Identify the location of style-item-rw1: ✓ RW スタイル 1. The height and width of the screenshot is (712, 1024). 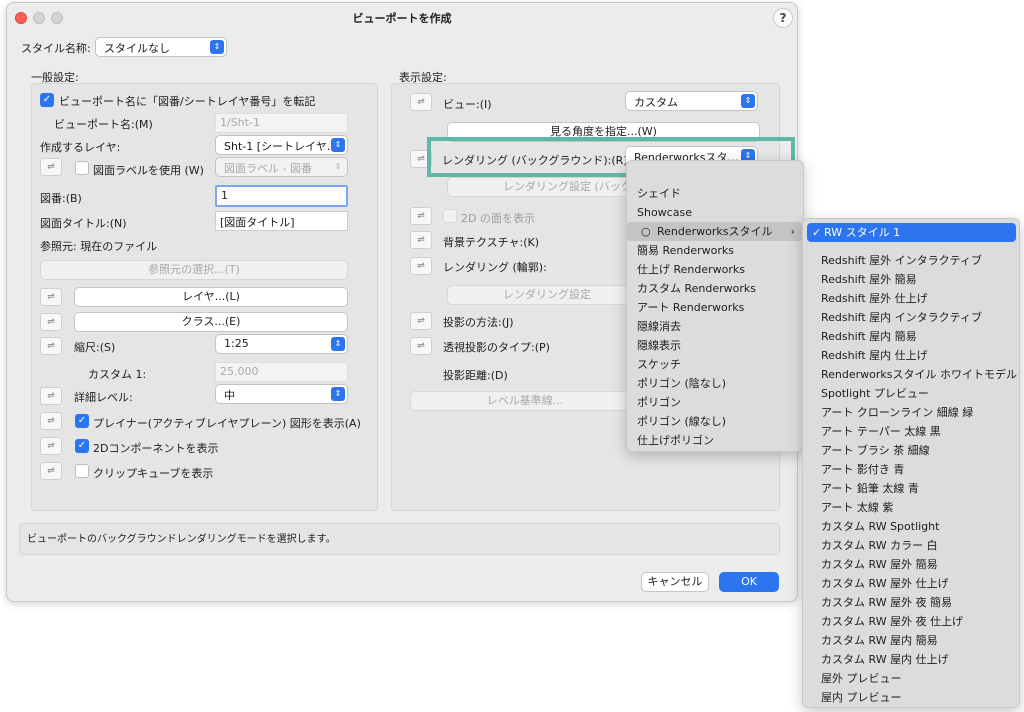
(911, 232).